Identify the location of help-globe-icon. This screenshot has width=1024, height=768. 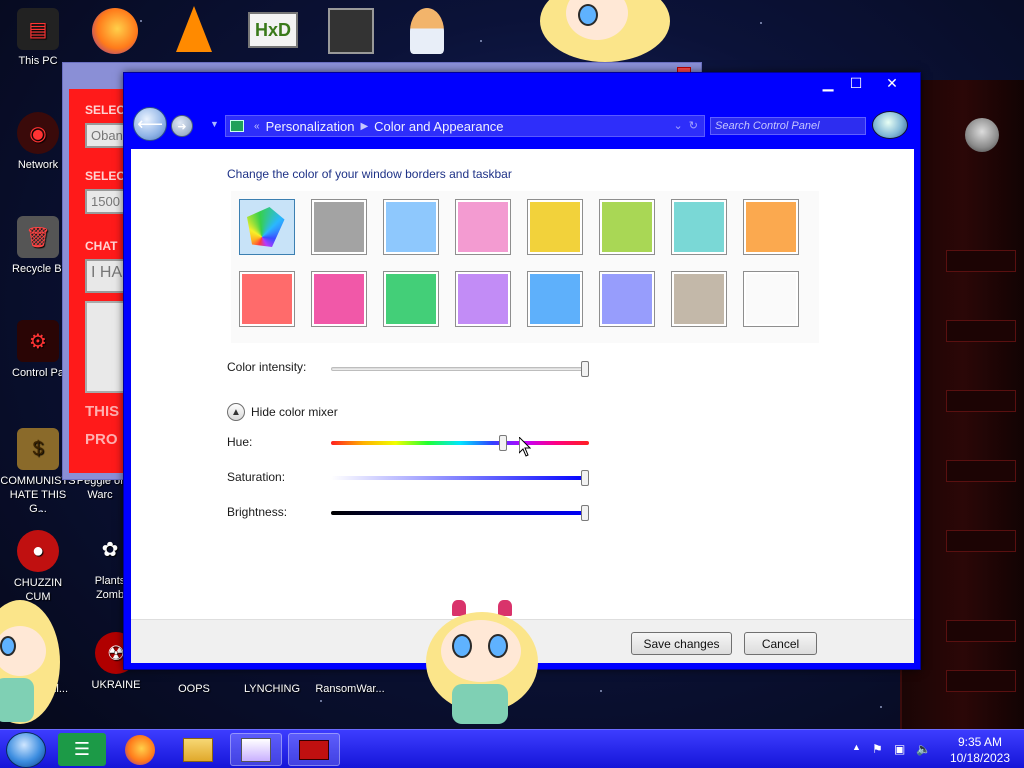
(890, 125).